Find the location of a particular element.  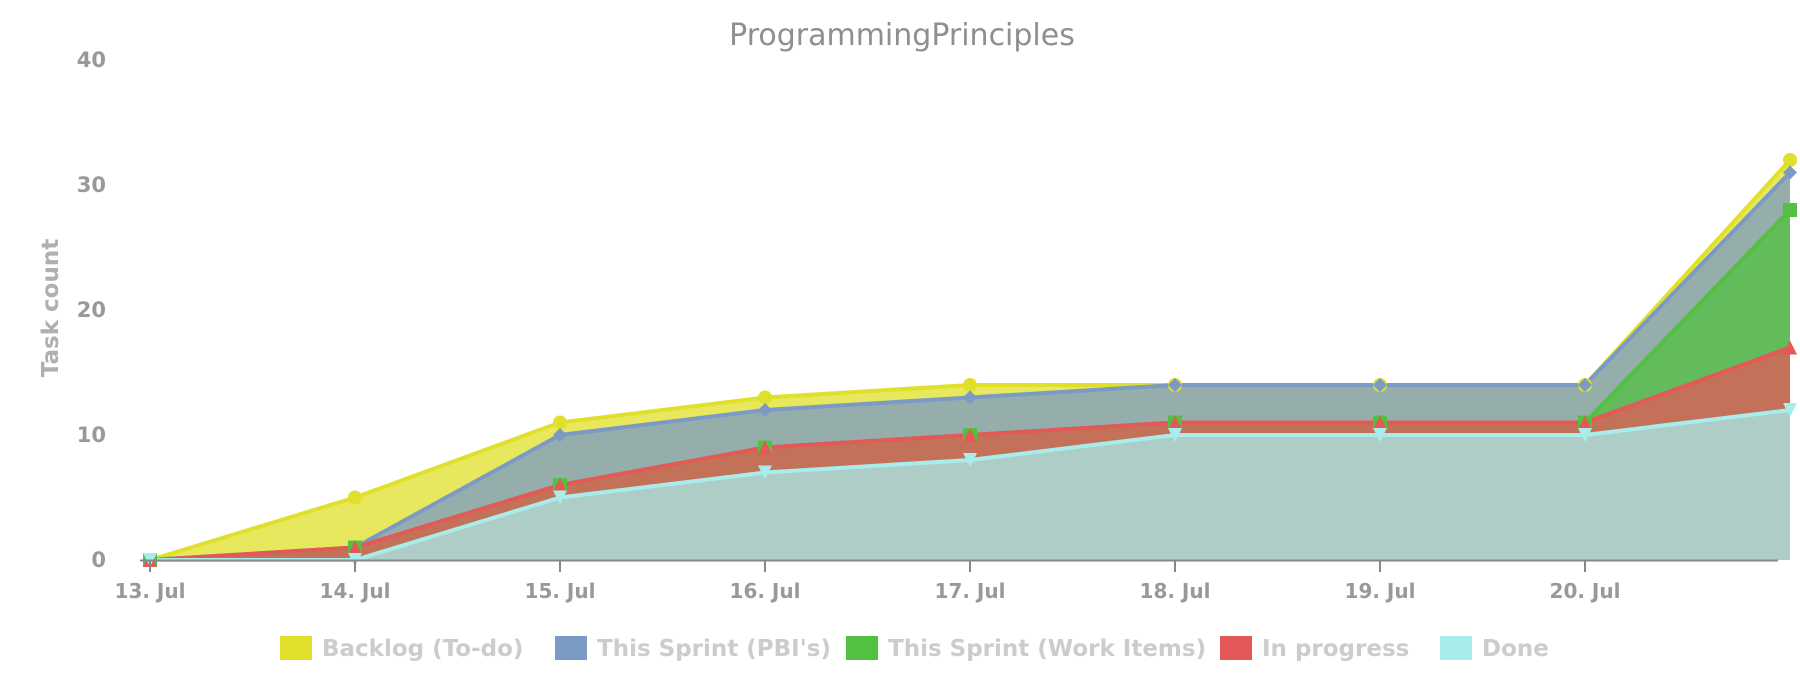

legend-label: In progress is located at coordinates (1335, 649).